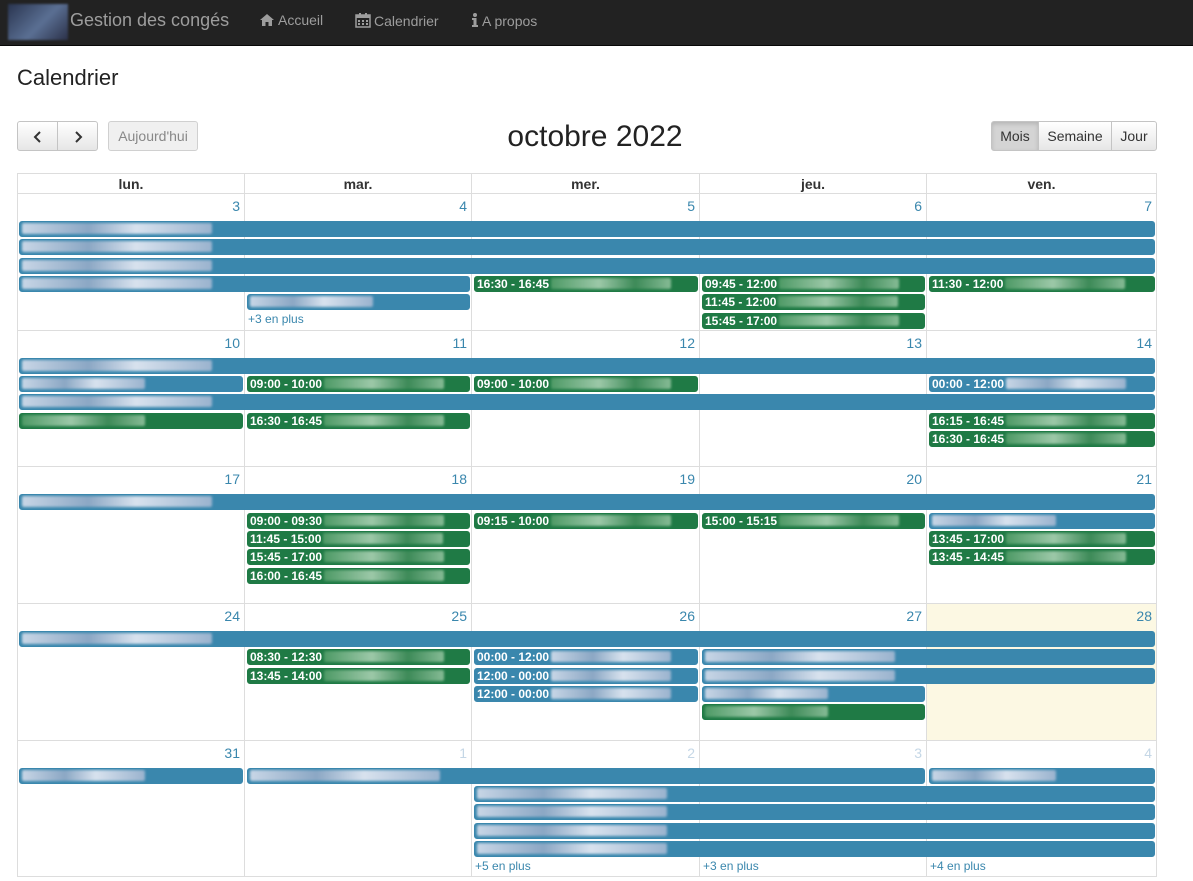 The width and height of the screenshot is (1193, 881). What do you see at coordinates (406, 21) in the screenshot?
I see `nav-calendrier-label: Calendrier` at bounding box center [406, 21].